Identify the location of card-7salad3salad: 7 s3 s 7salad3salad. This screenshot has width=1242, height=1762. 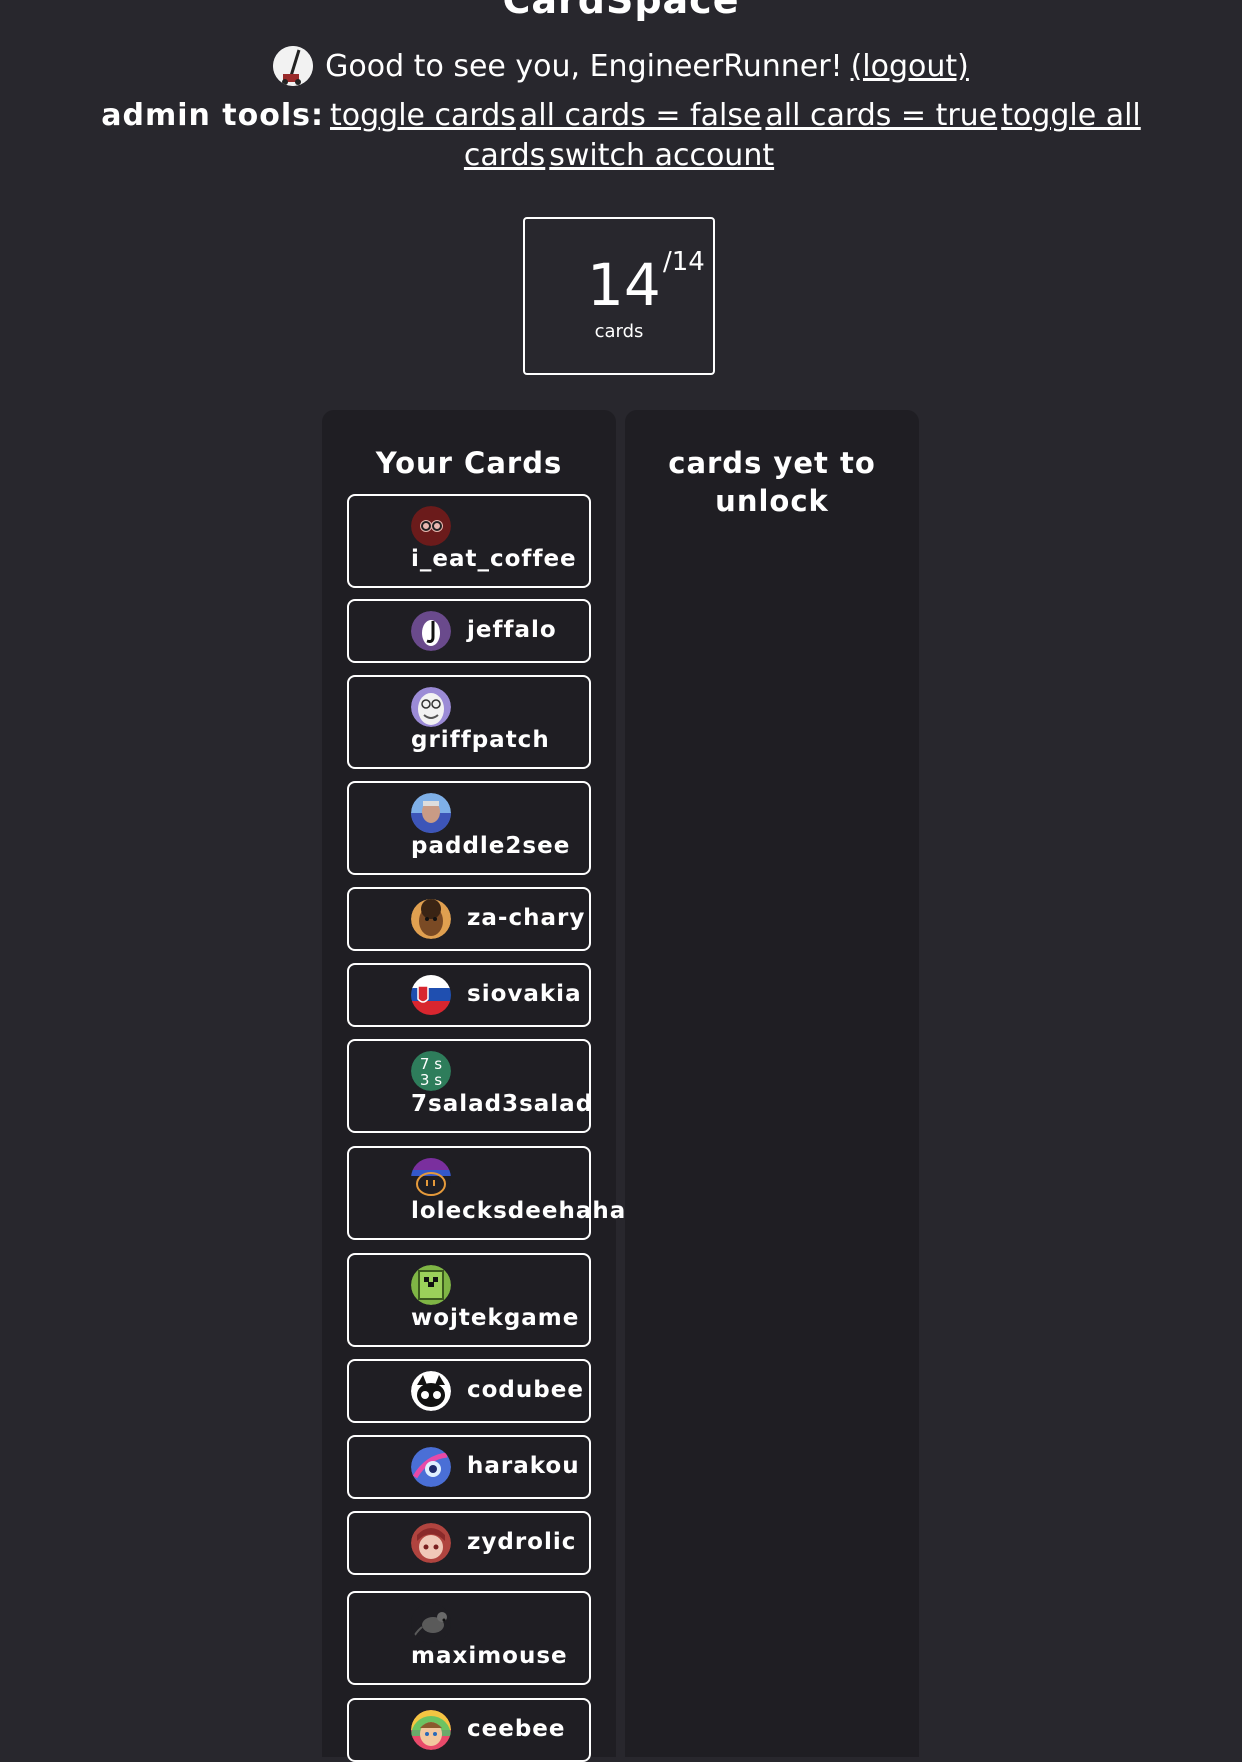
(470, 1086).